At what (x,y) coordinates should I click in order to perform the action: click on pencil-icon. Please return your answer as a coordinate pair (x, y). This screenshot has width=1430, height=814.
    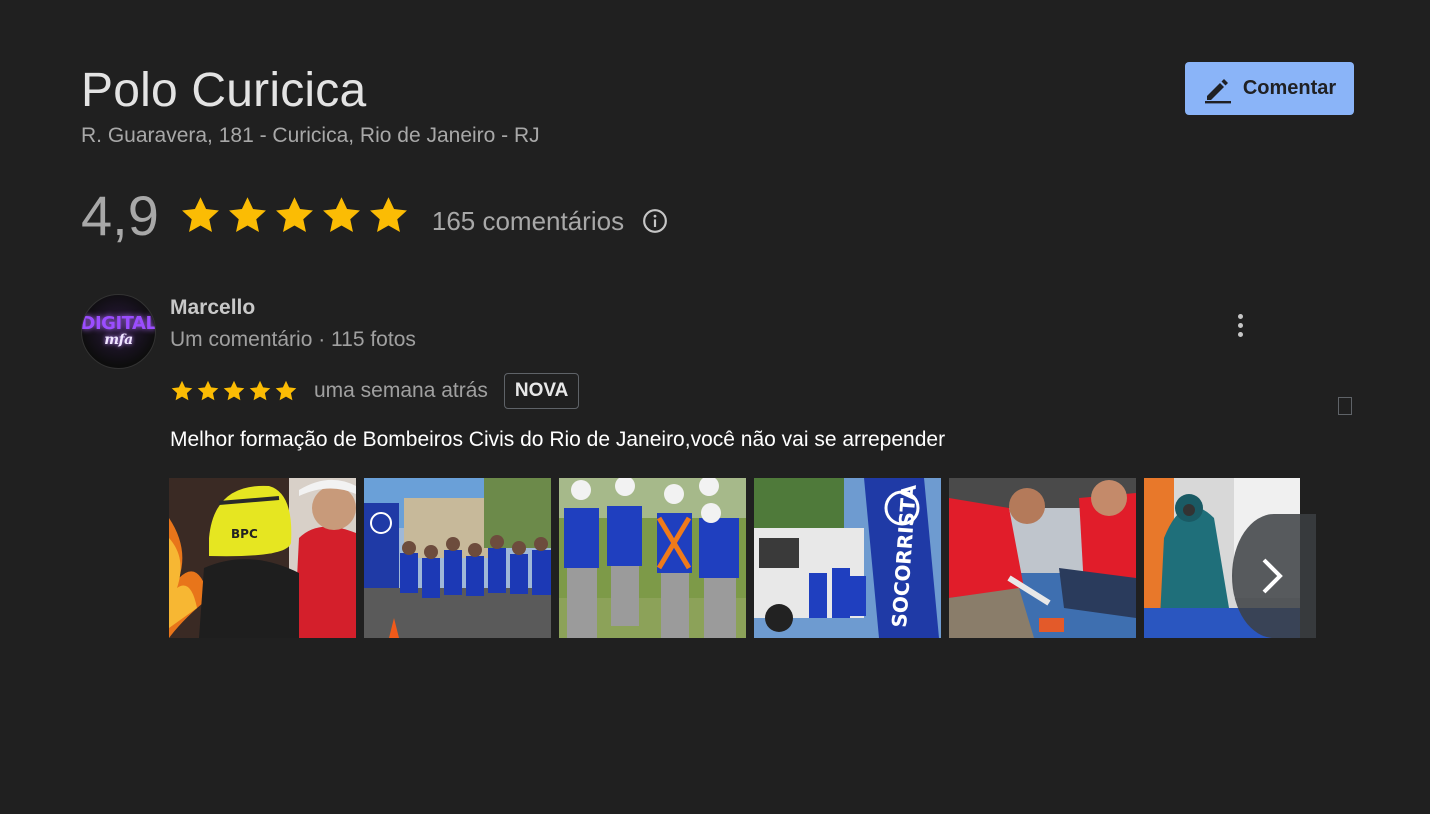
    Looking at the image, I should click on (1218, 89).